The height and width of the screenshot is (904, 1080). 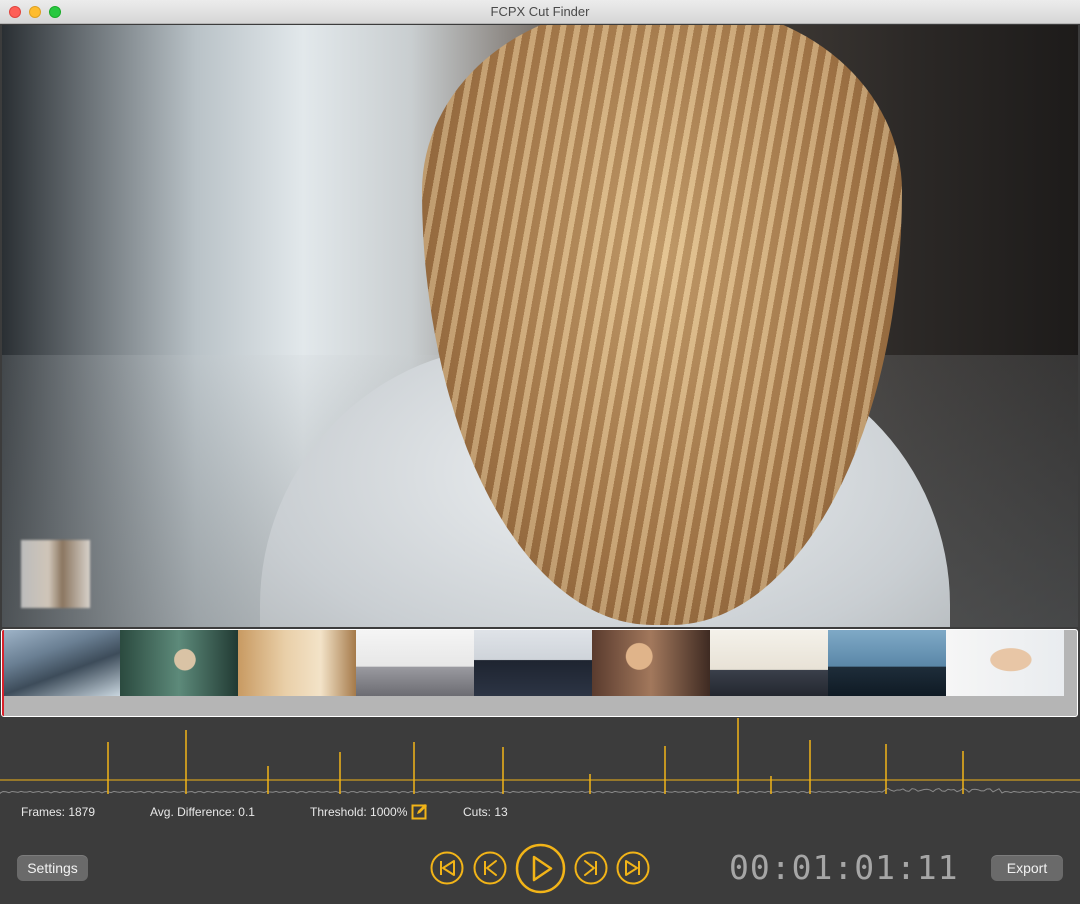 I want to click on skip-to-end-icon, so click(x=633, y=868).